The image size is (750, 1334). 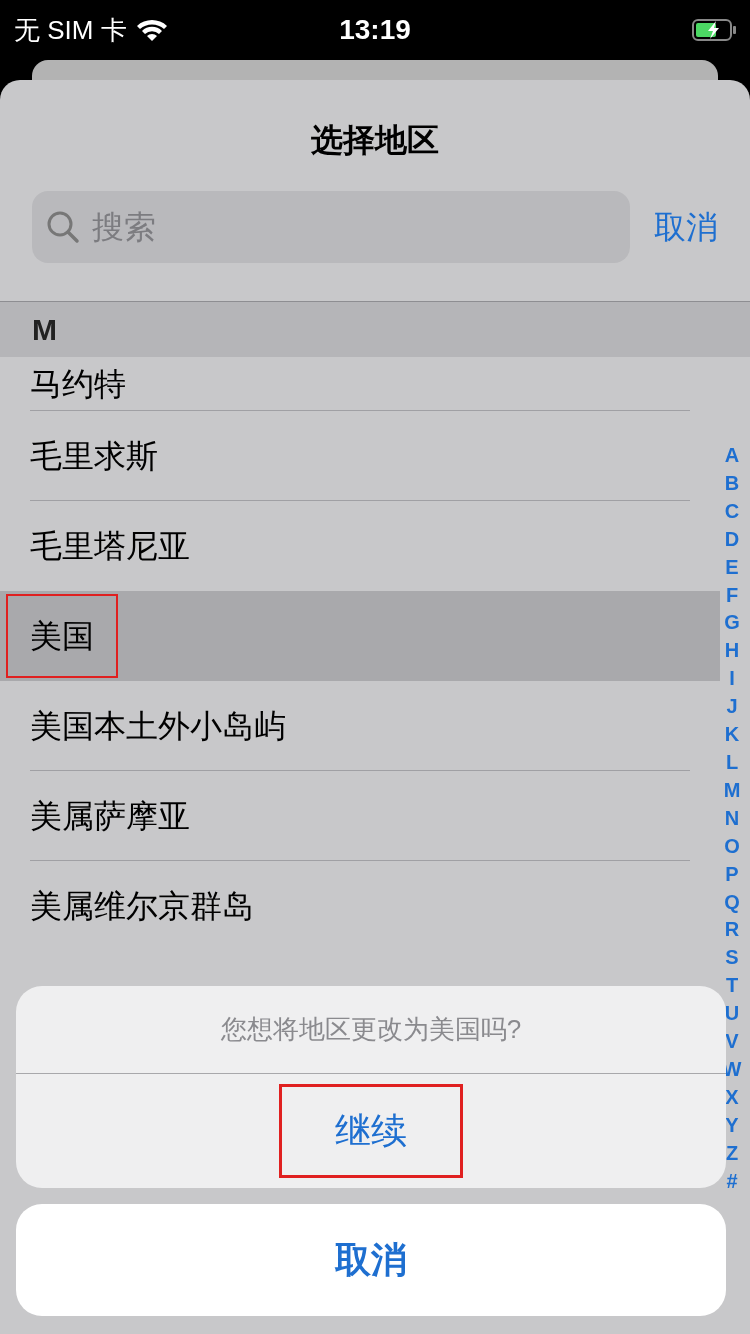 I want to click on region-row: 毛里塔尼亚, so click(x=360, y=546).